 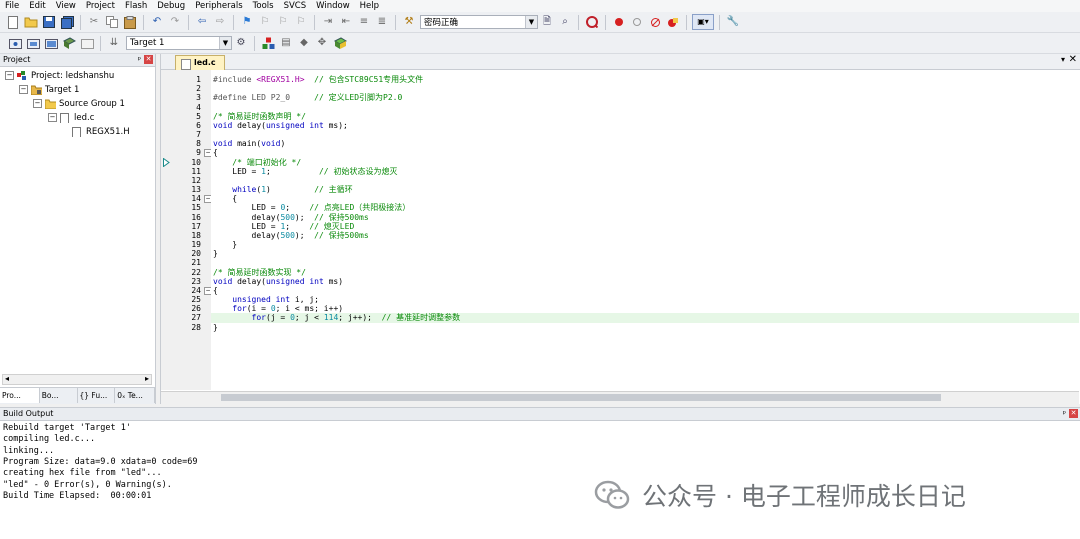 I want to click on menu-window: Window, so click(x=333, y=6).